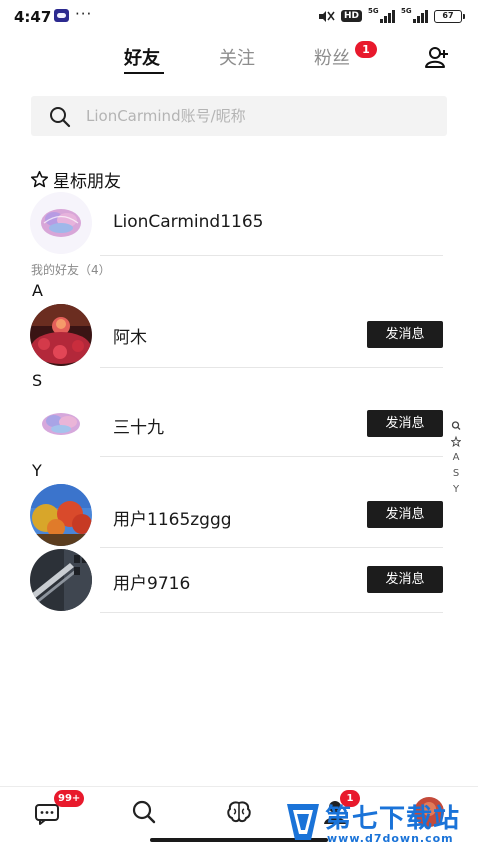 The image size is (478, 850). What do you see at coordinates (332, 57) in the screenshot?
I see `tab-fans: 粉丝` at bounding box center [332, 57].